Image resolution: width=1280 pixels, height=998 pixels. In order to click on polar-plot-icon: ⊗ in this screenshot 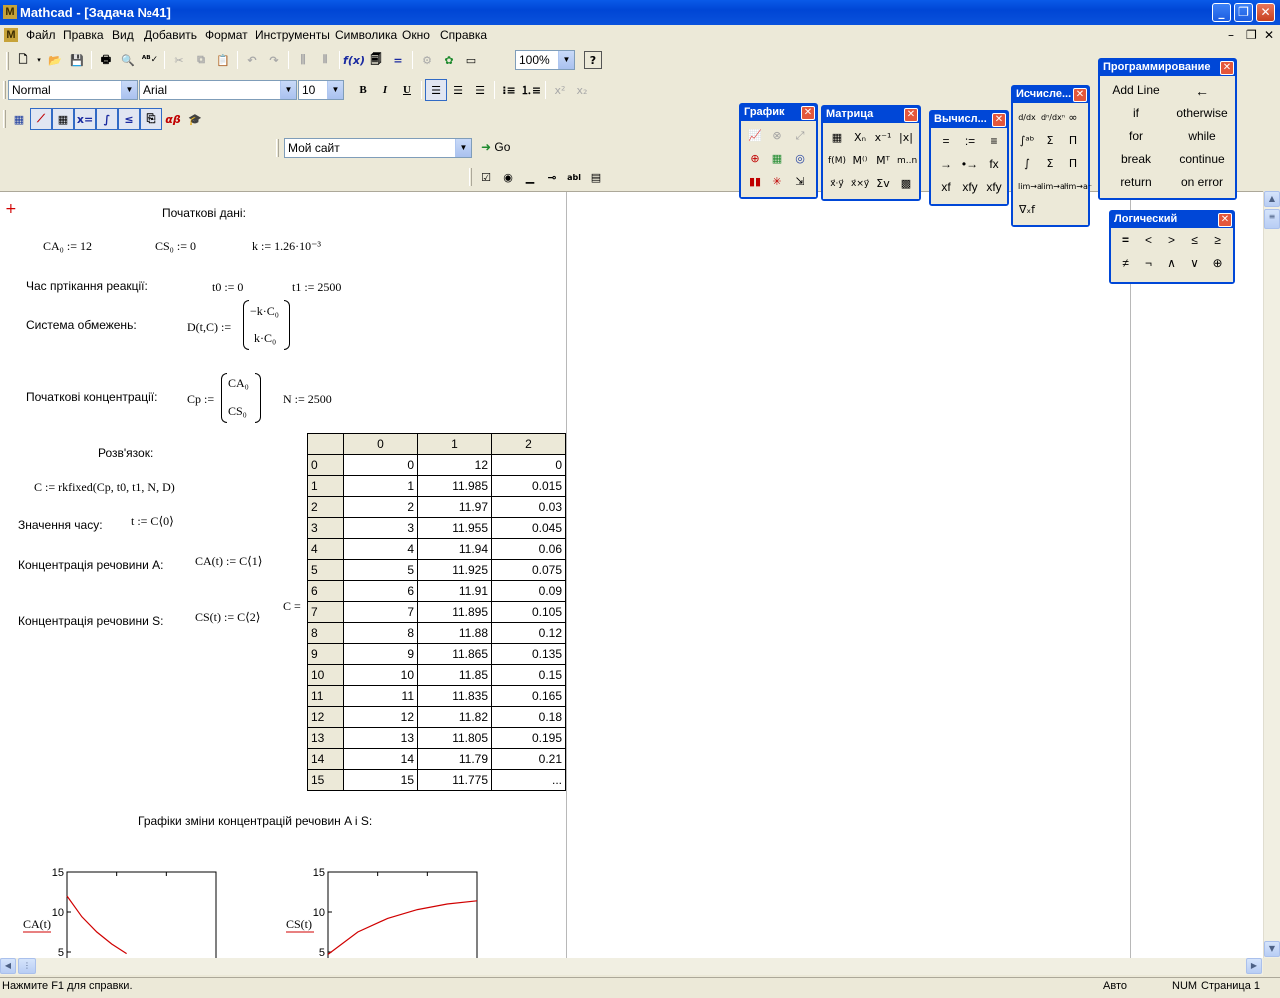, I will do `click(777, 136)`.